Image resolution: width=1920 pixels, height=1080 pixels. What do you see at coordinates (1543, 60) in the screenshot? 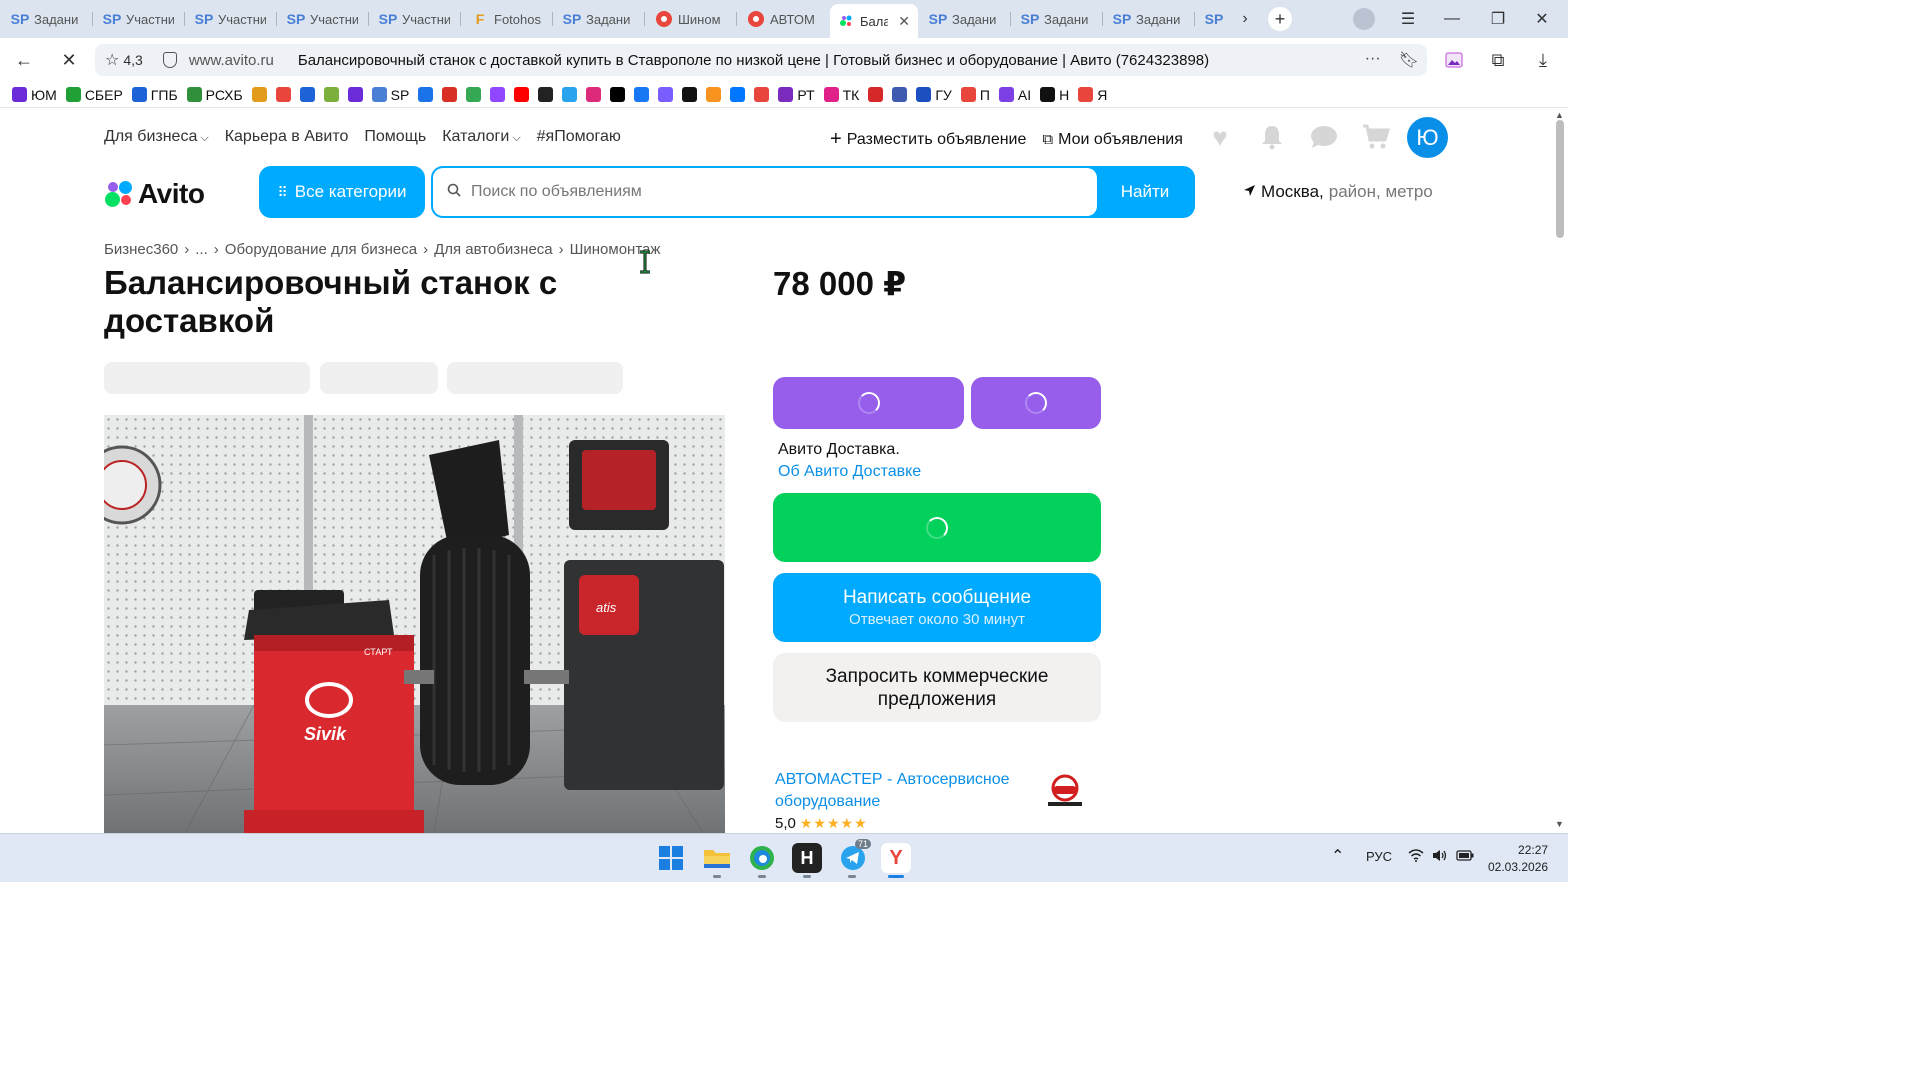
I see `downloads-icon: ⤓` at bounding box center [1543, 60].